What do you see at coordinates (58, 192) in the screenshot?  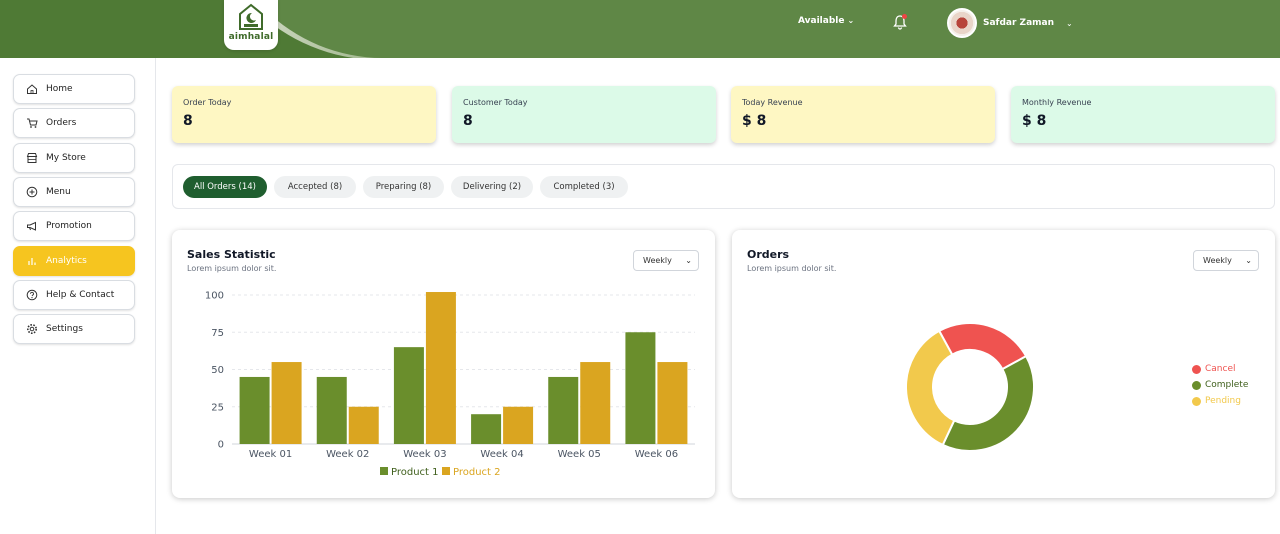 I see `sidebar-item-label: Menu` at bounding box center [58, 192].